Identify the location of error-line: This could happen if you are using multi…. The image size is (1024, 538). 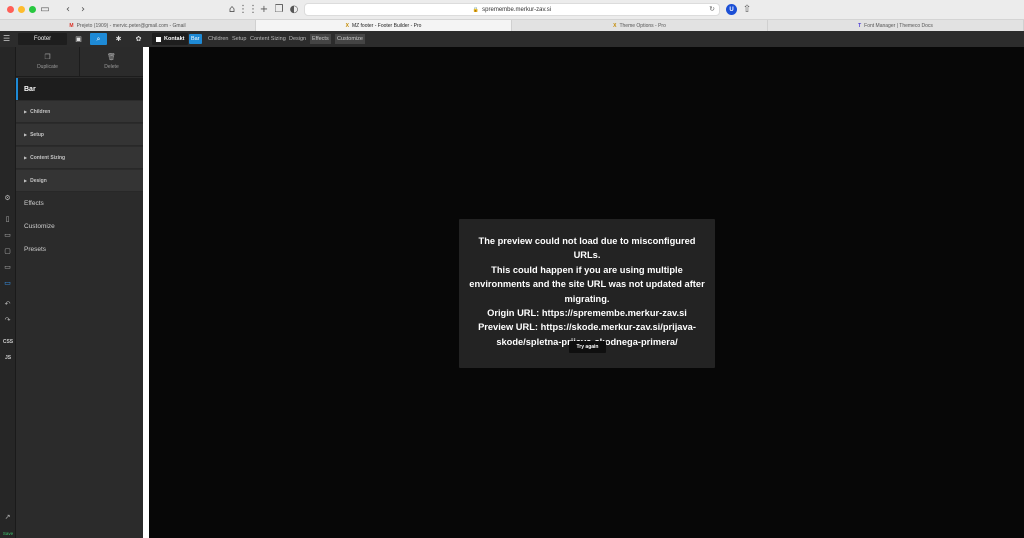
(587, 284).